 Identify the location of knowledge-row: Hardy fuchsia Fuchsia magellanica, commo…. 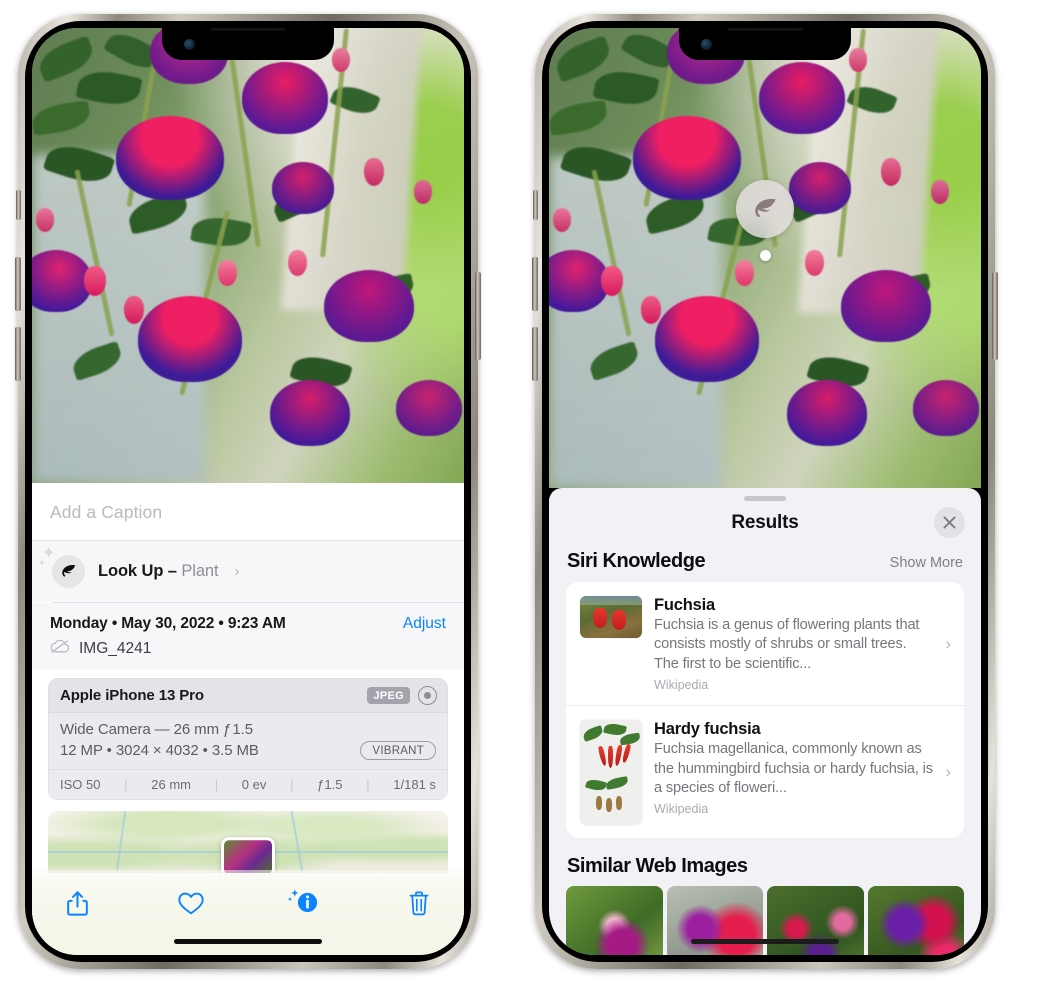
(765, 771).